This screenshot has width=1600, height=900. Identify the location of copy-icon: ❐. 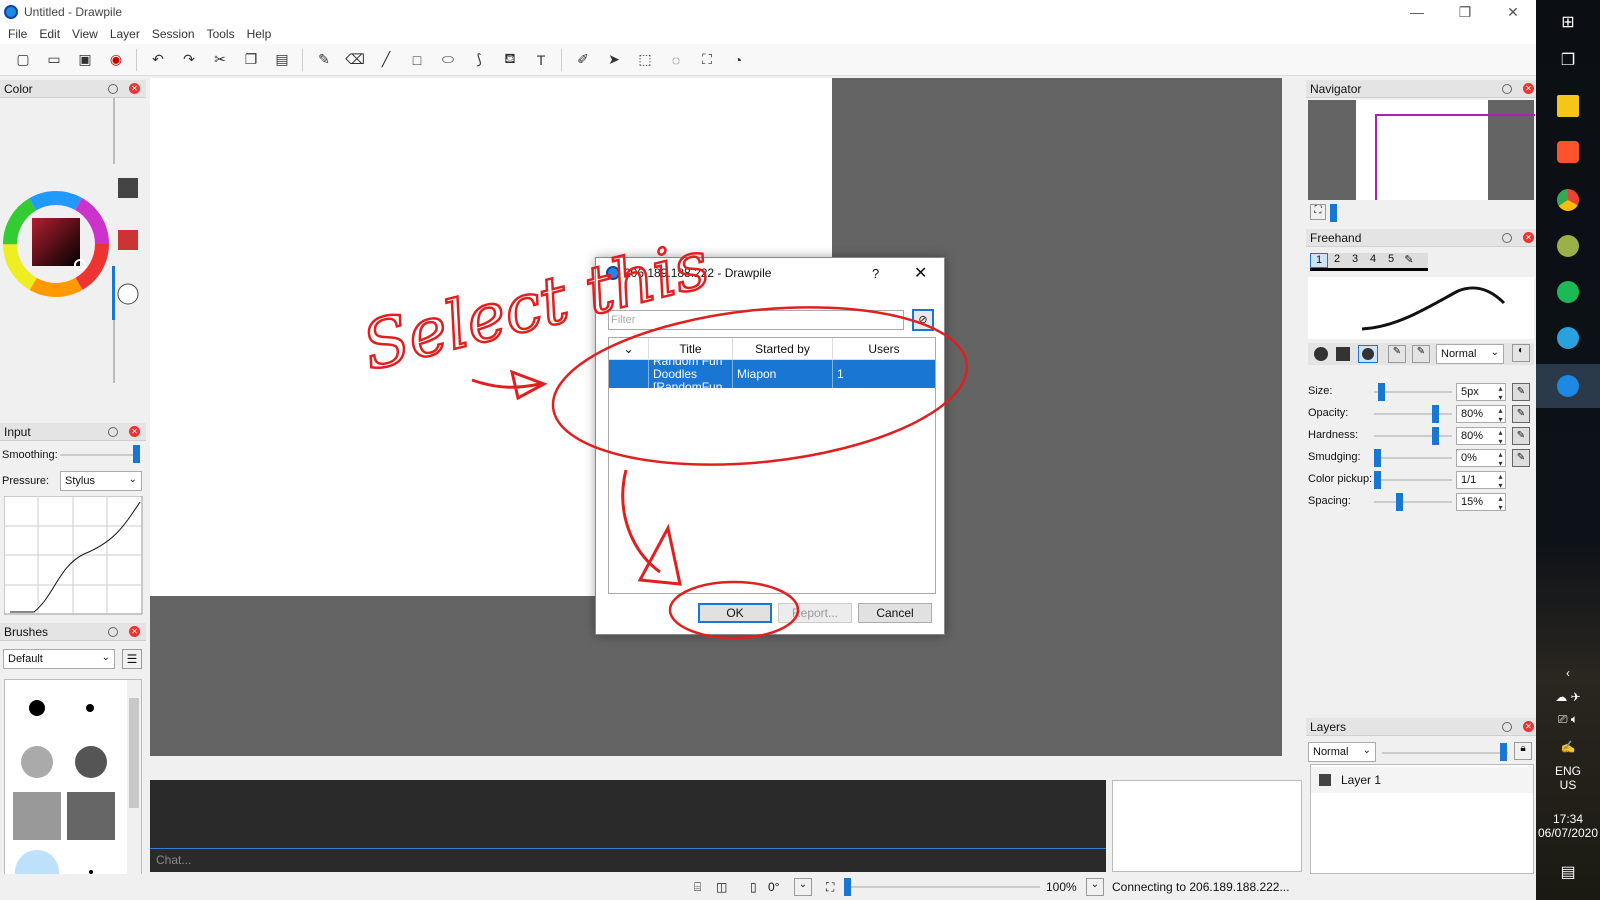
(251, 60).